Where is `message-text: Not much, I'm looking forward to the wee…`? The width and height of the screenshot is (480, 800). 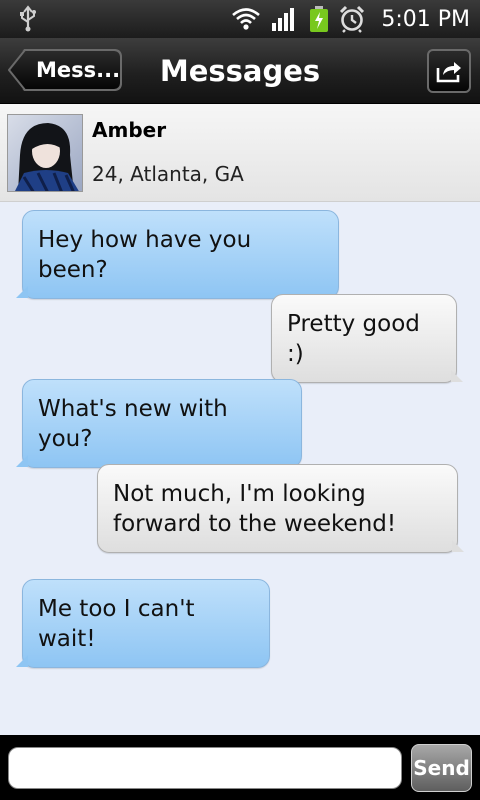 message-text: Not much, I'm looking forward to the wee… is located at coordinates (255, 509).